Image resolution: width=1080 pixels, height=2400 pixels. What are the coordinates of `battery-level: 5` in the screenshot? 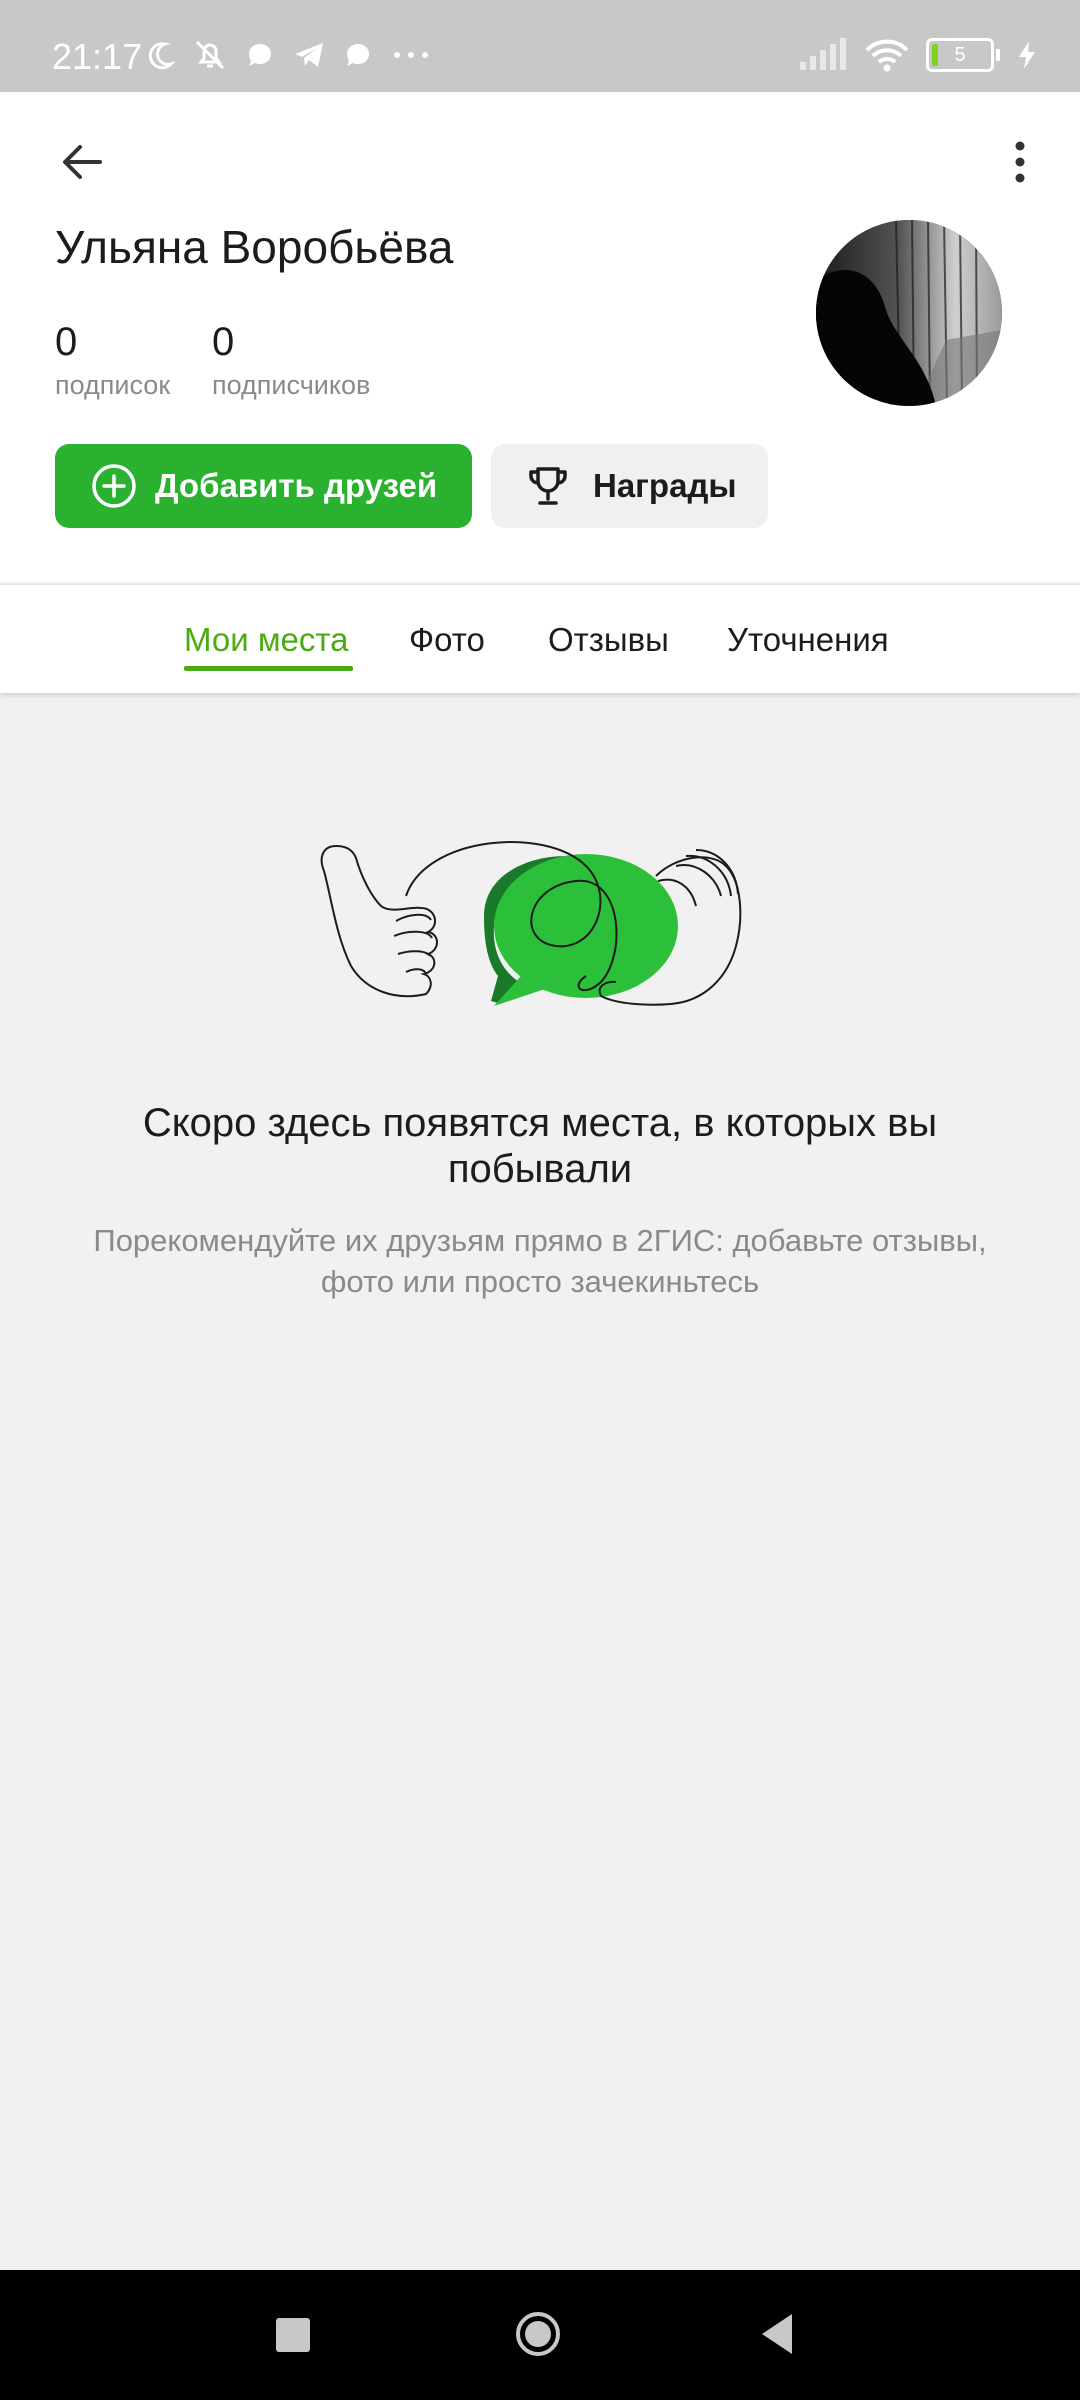 It's located at (960, 54).